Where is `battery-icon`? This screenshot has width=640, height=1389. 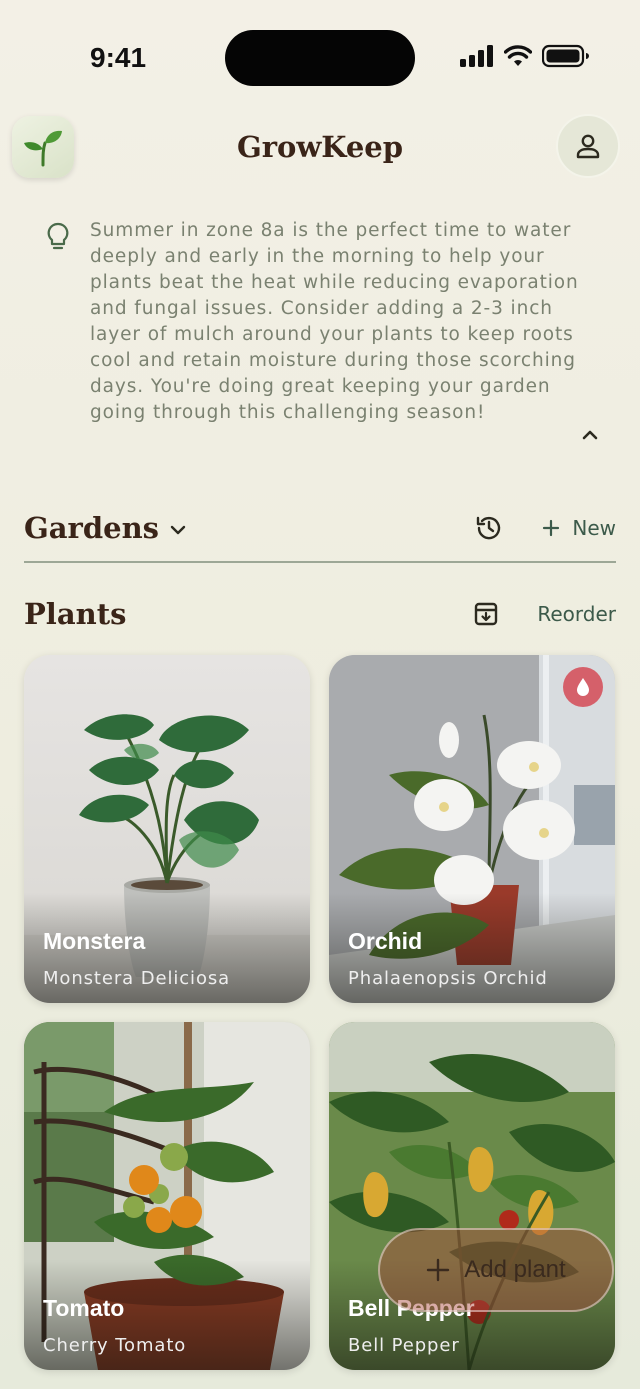
battery-icon is located at coordinates (565, 56).